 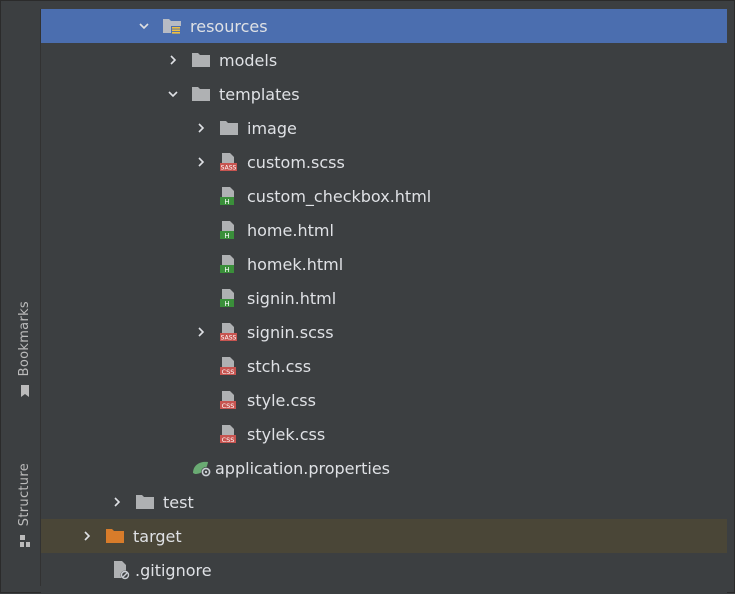 What do you see at coordinates (25, 391) in the screenshot?
I see `bookmark-icon` at bounding box center [25, 391].